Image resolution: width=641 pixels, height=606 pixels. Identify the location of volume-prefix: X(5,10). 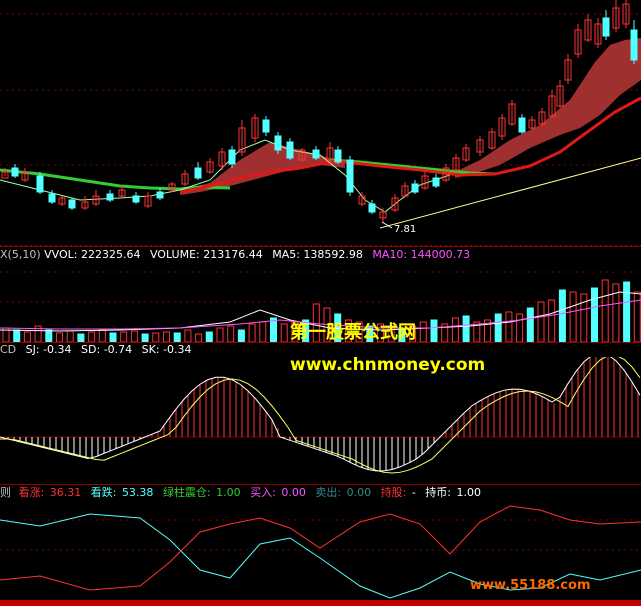
(20, 254).